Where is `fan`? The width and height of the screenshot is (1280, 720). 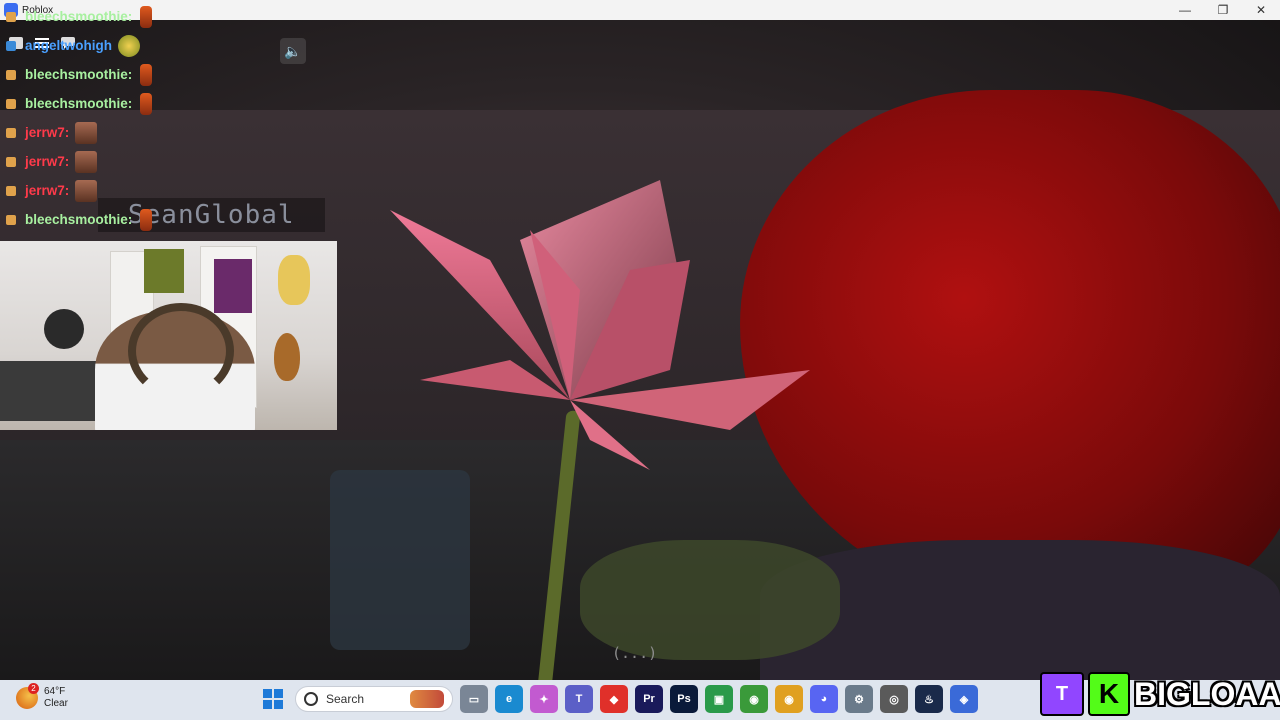 fan is located at coordinates (64, 329).